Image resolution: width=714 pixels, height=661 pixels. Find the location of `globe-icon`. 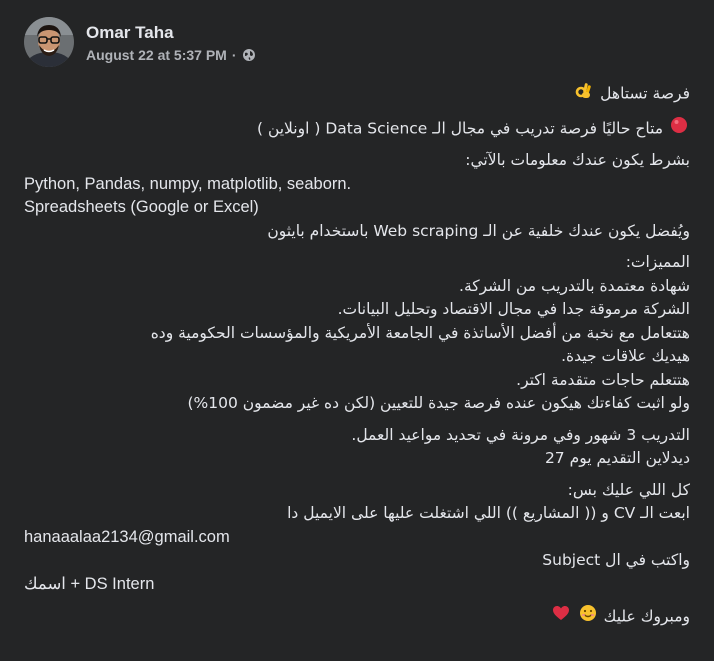

globe-icon is located at coordinates (249, 55).